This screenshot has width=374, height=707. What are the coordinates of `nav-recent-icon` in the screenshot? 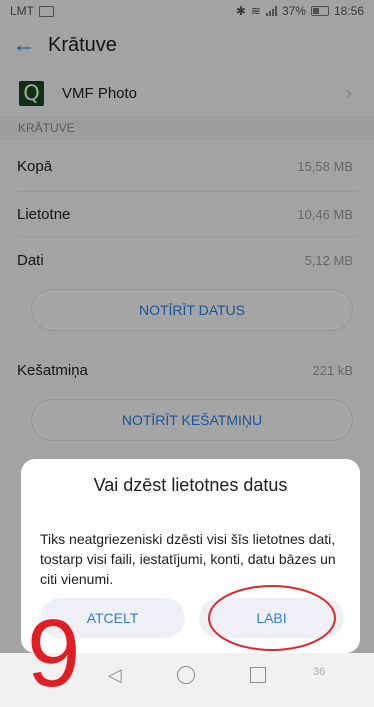 It's located at (258, 675).